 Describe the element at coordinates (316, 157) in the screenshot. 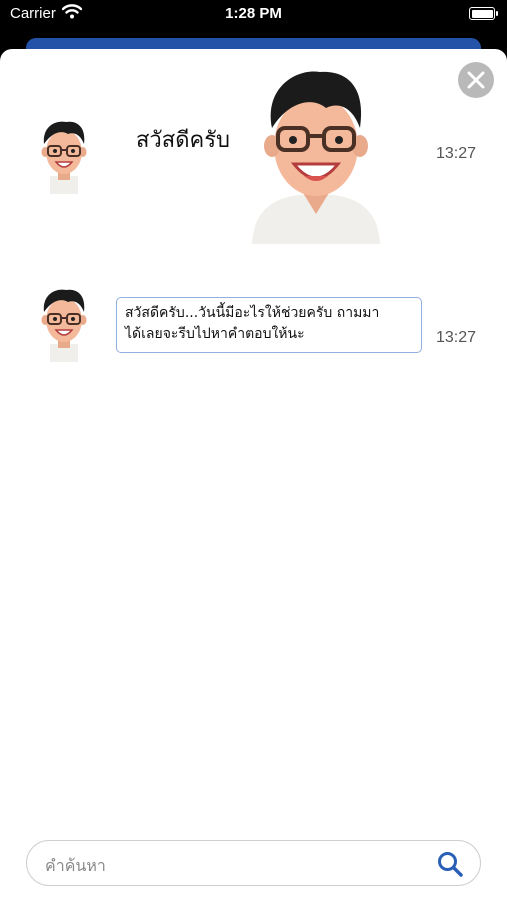

I see `bot-sticker-icon` at that location.